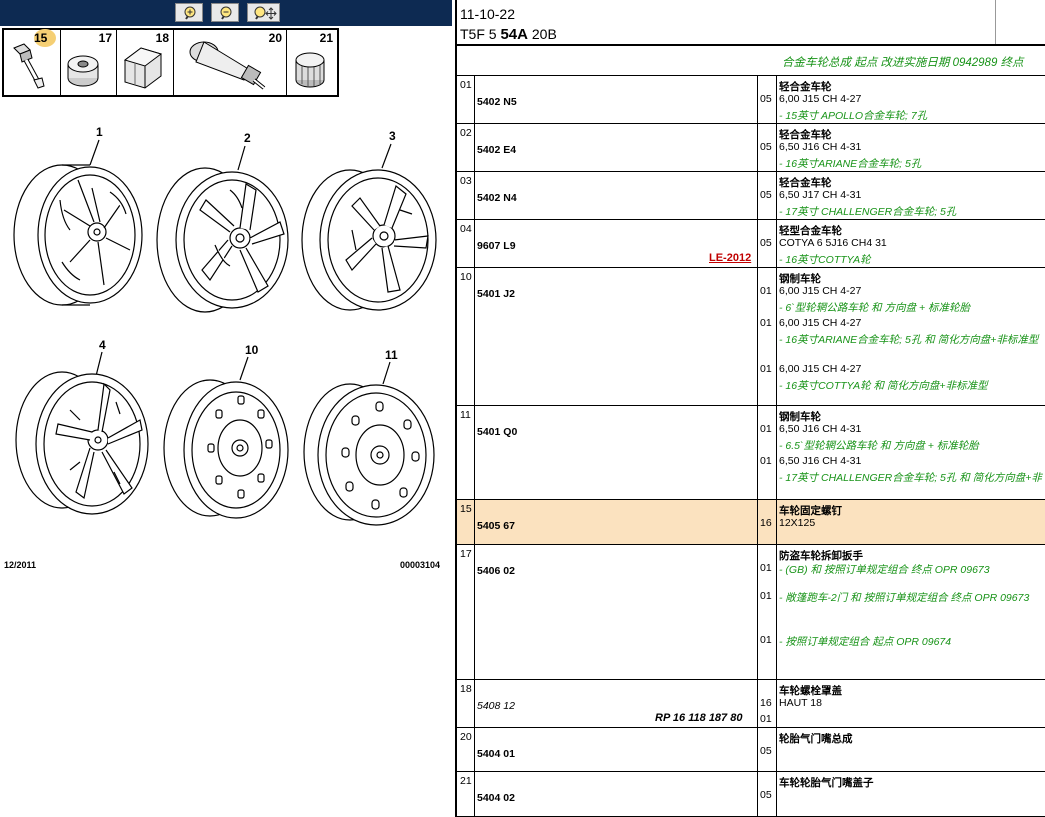 The height and width of the screenshot is (817, 1045). I want to click on row-index: 04, so click(466, 229).